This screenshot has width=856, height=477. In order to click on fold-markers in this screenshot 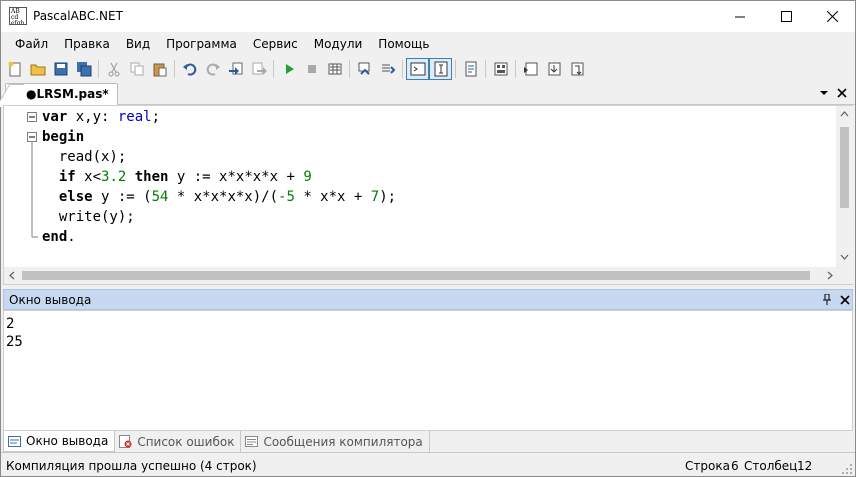, I will do `click(32, 175)`.